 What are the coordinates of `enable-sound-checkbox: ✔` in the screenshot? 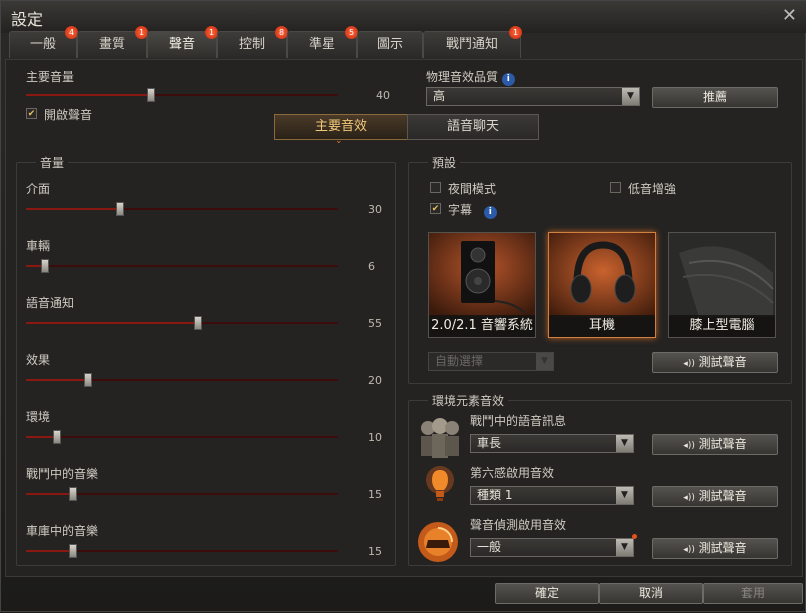 It's located at (31, 113).